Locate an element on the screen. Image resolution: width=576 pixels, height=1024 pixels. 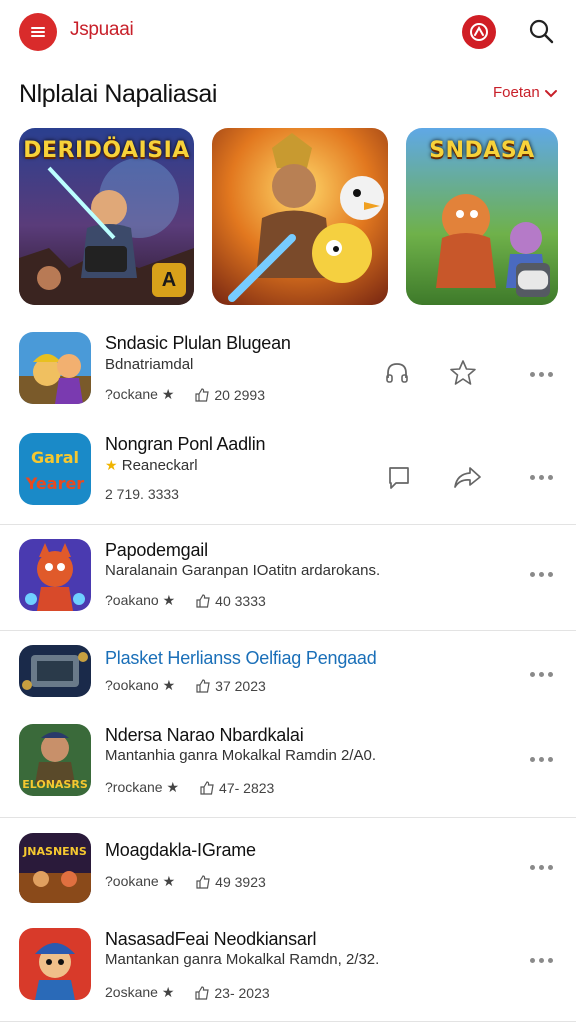
item-7-thumbnail is located at coordinates (55, 964).